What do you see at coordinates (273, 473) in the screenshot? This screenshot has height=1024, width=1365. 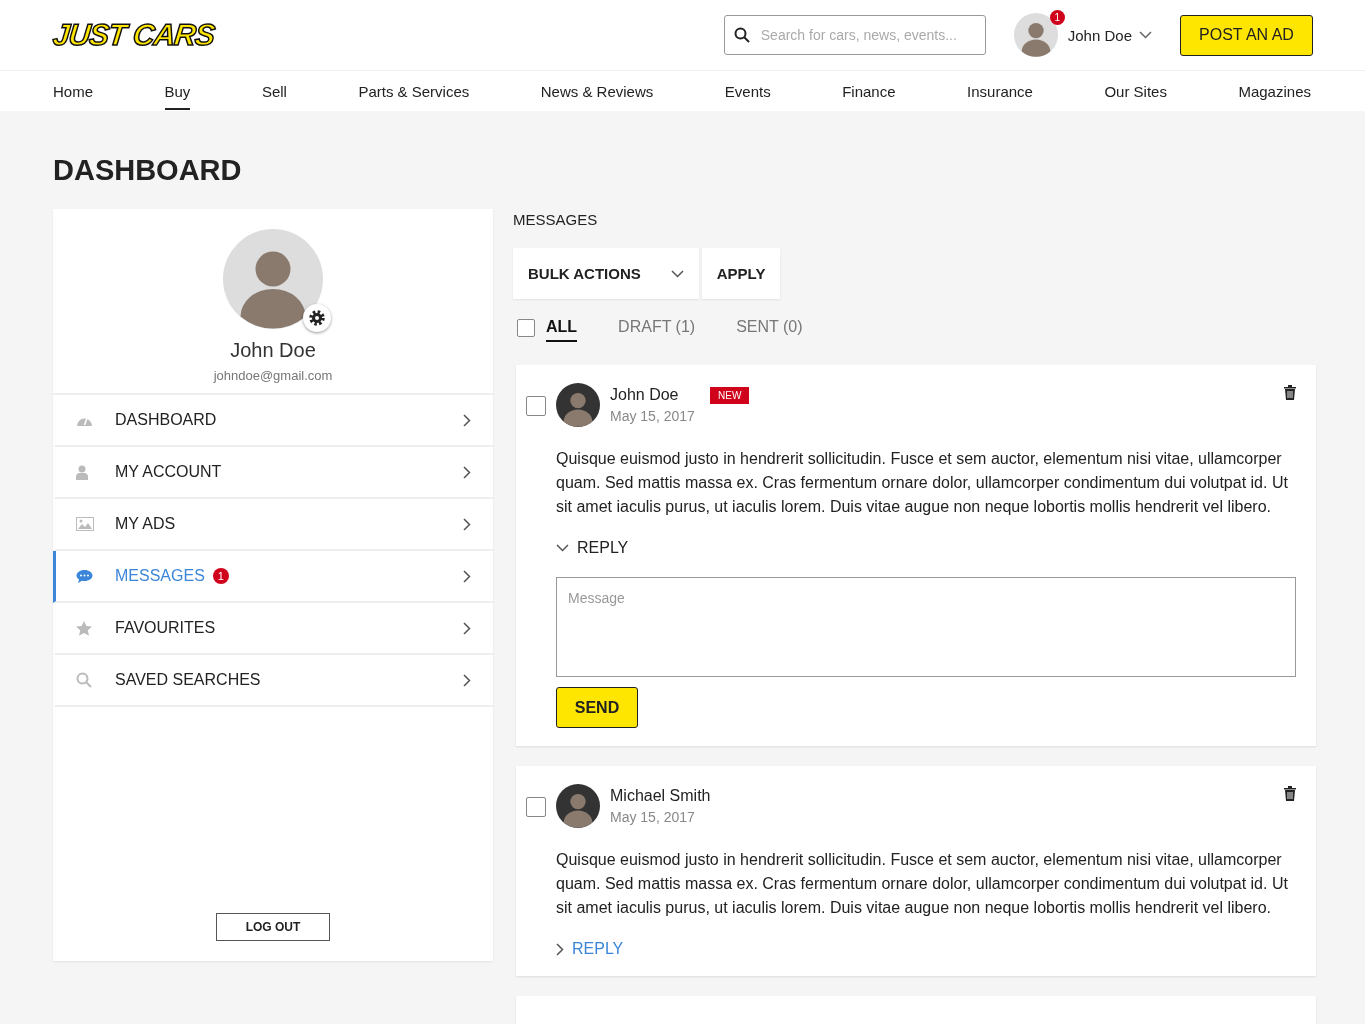 I see `sidebar-item: MY ACCOUNT` at bounding box center [273, 473].